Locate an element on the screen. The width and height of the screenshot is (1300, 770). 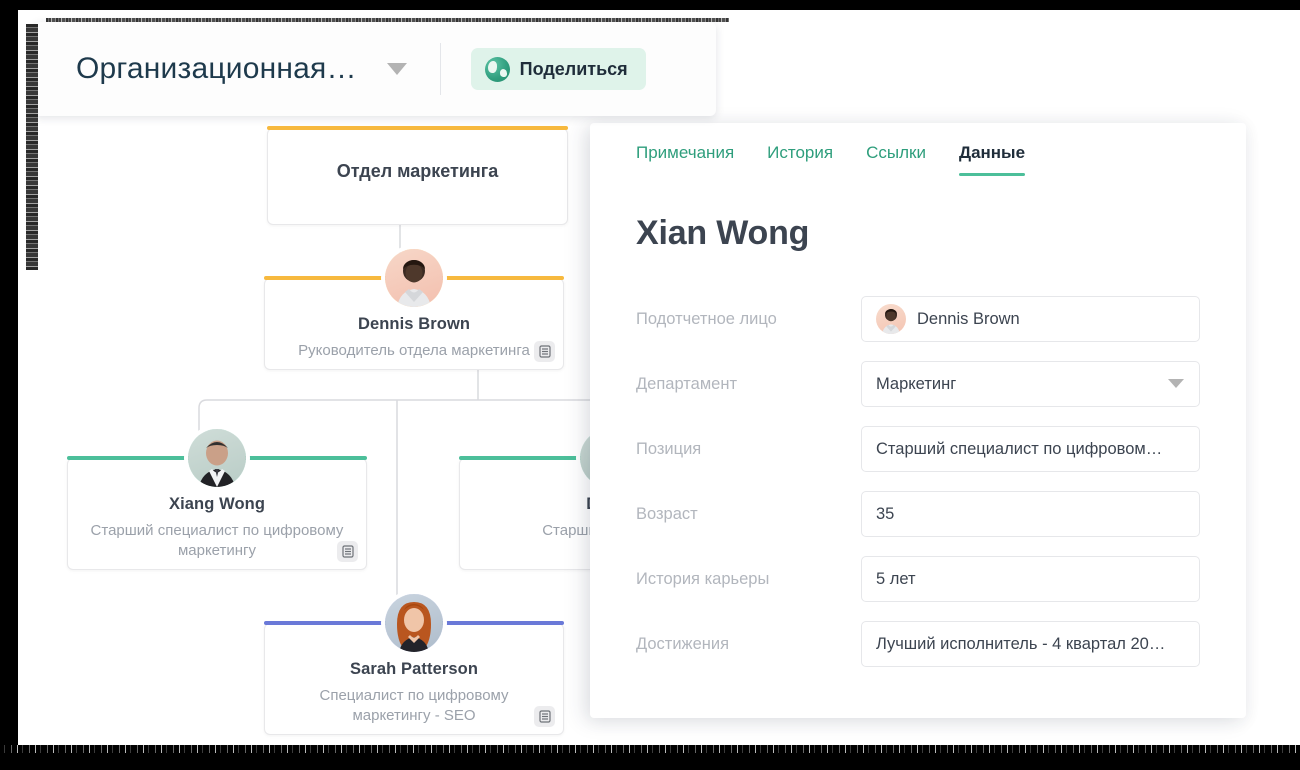
field-value: Dennis Brown is located at coordinates (968, 318).